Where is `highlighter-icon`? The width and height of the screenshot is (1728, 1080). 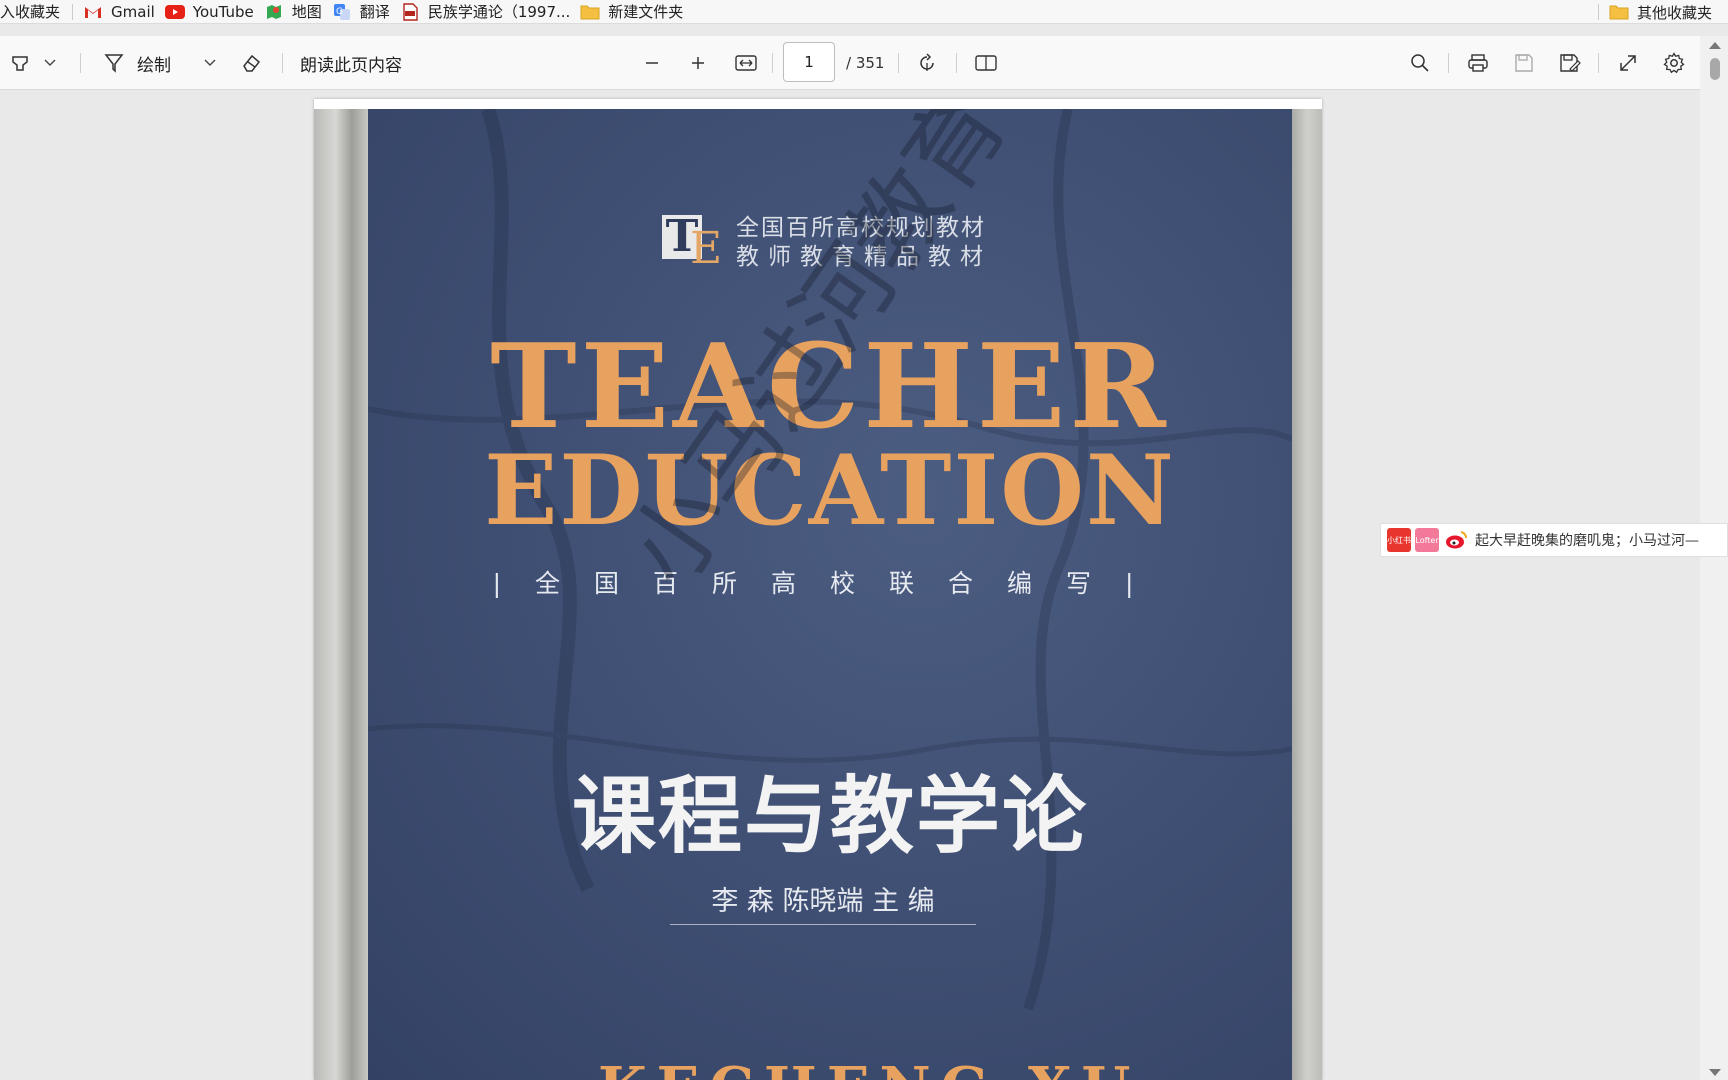 highlighter-icon is located at coordinates (20, 63).